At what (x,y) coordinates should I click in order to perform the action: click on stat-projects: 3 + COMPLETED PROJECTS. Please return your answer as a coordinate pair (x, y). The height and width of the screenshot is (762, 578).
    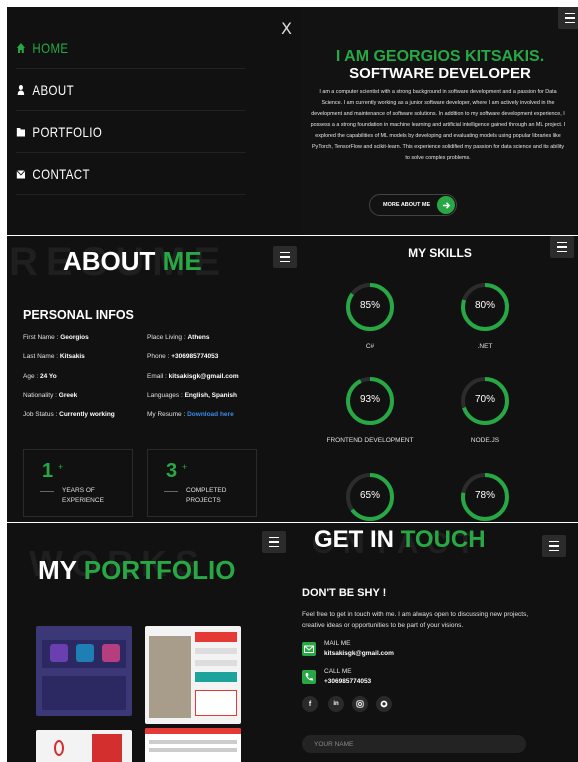
    Looking at the image, I should click on (202, 483).